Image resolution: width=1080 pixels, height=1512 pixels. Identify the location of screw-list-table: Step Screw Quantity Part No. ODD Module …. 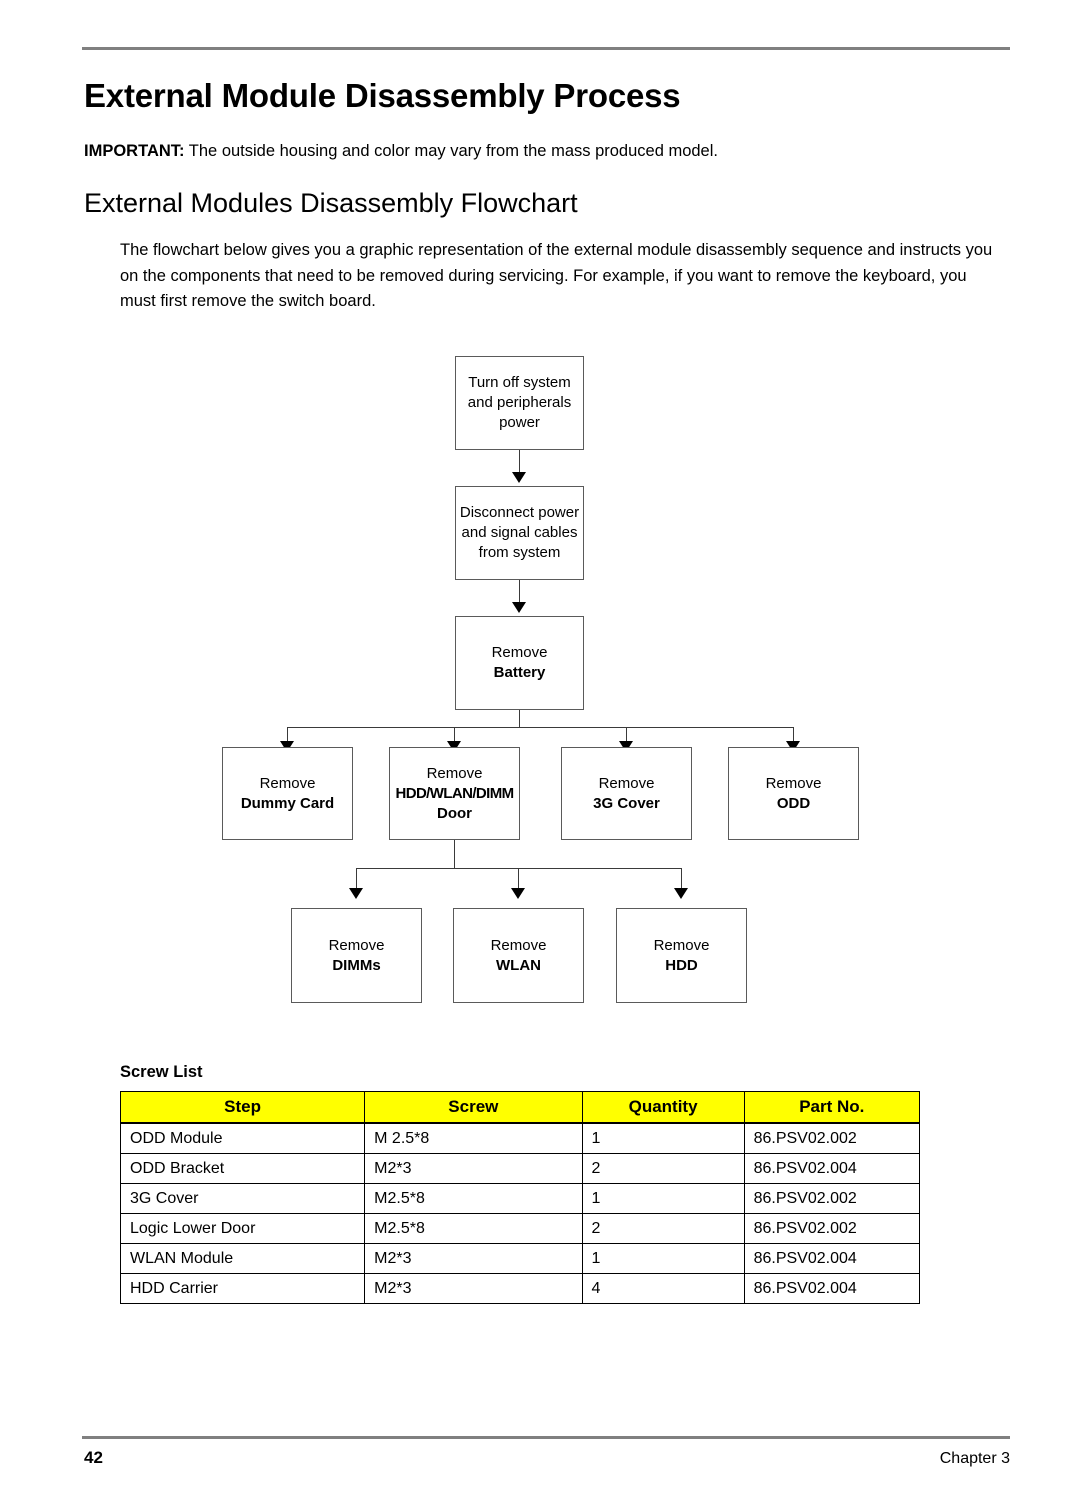
(520, 1197).